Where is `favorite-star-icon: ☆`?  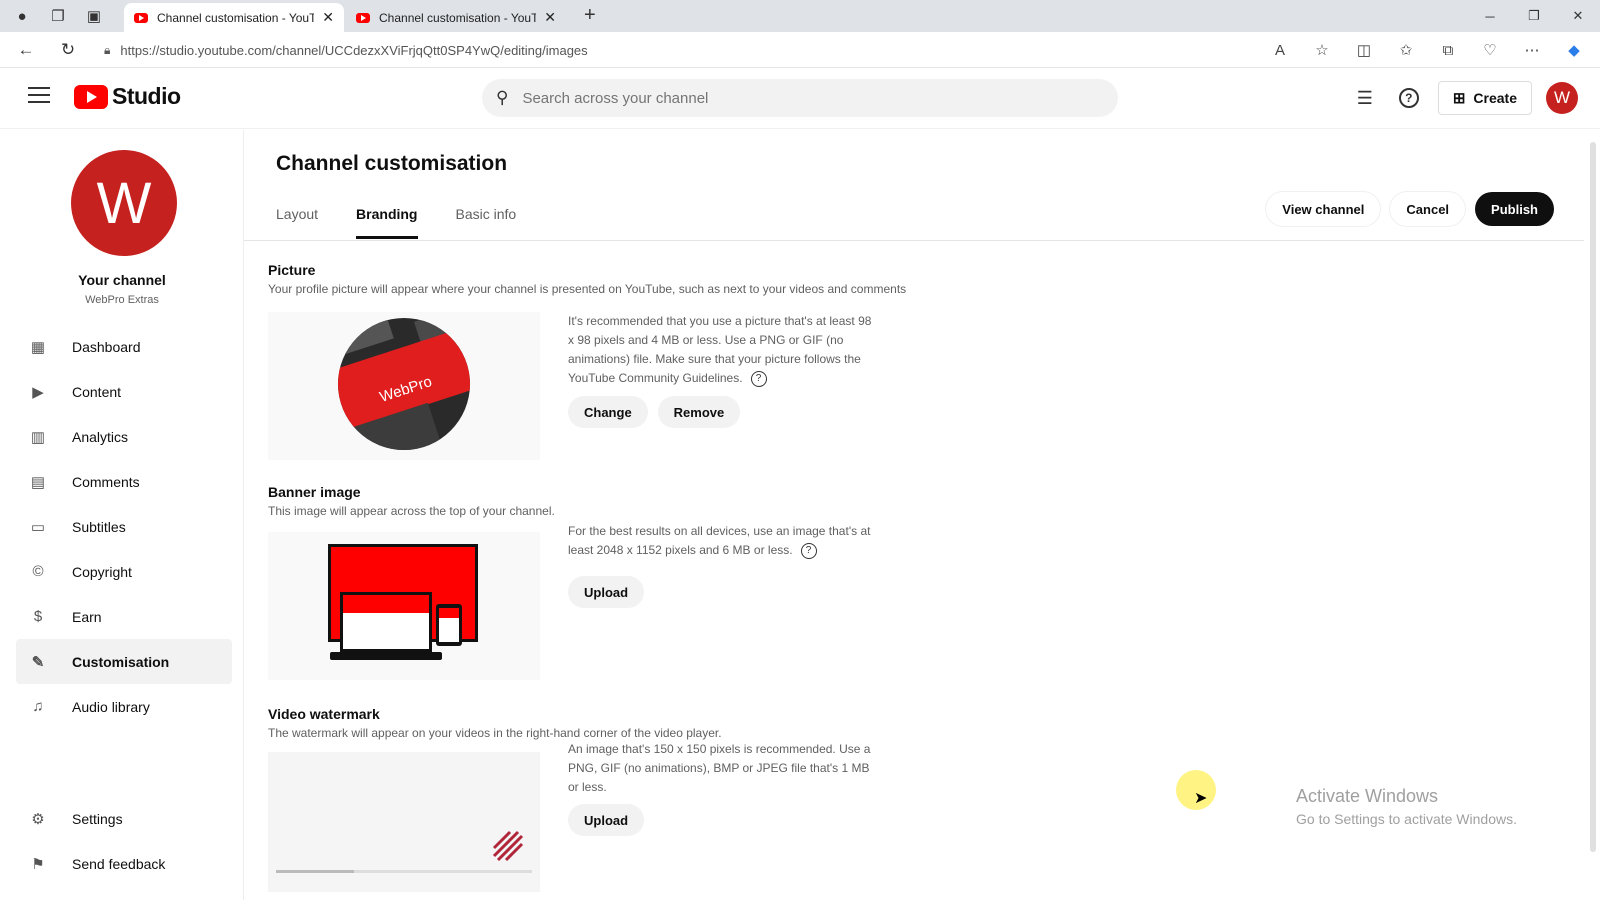
favorite-star-icon: ☆ is located at coordinates (1322, 50).